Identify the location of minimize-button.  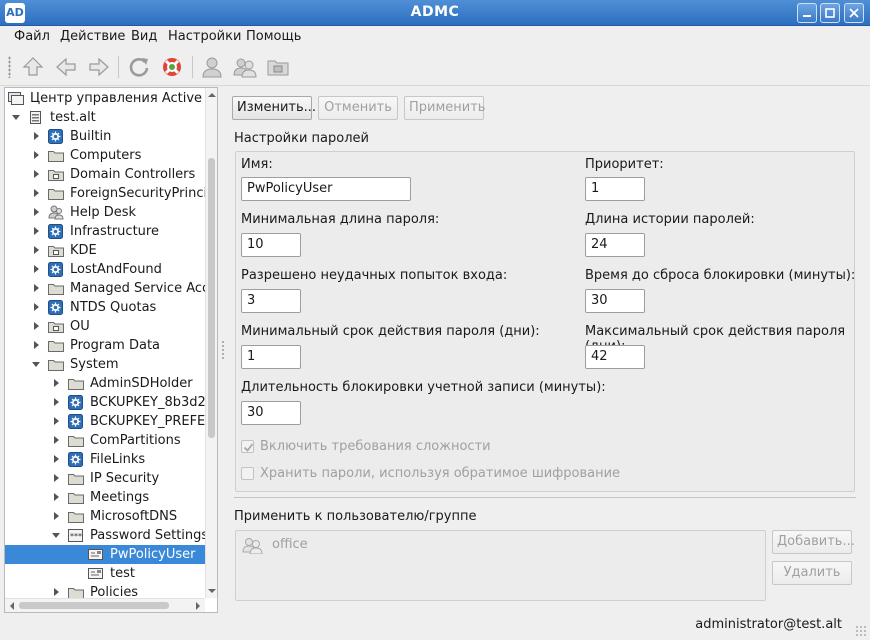
(807, 13).